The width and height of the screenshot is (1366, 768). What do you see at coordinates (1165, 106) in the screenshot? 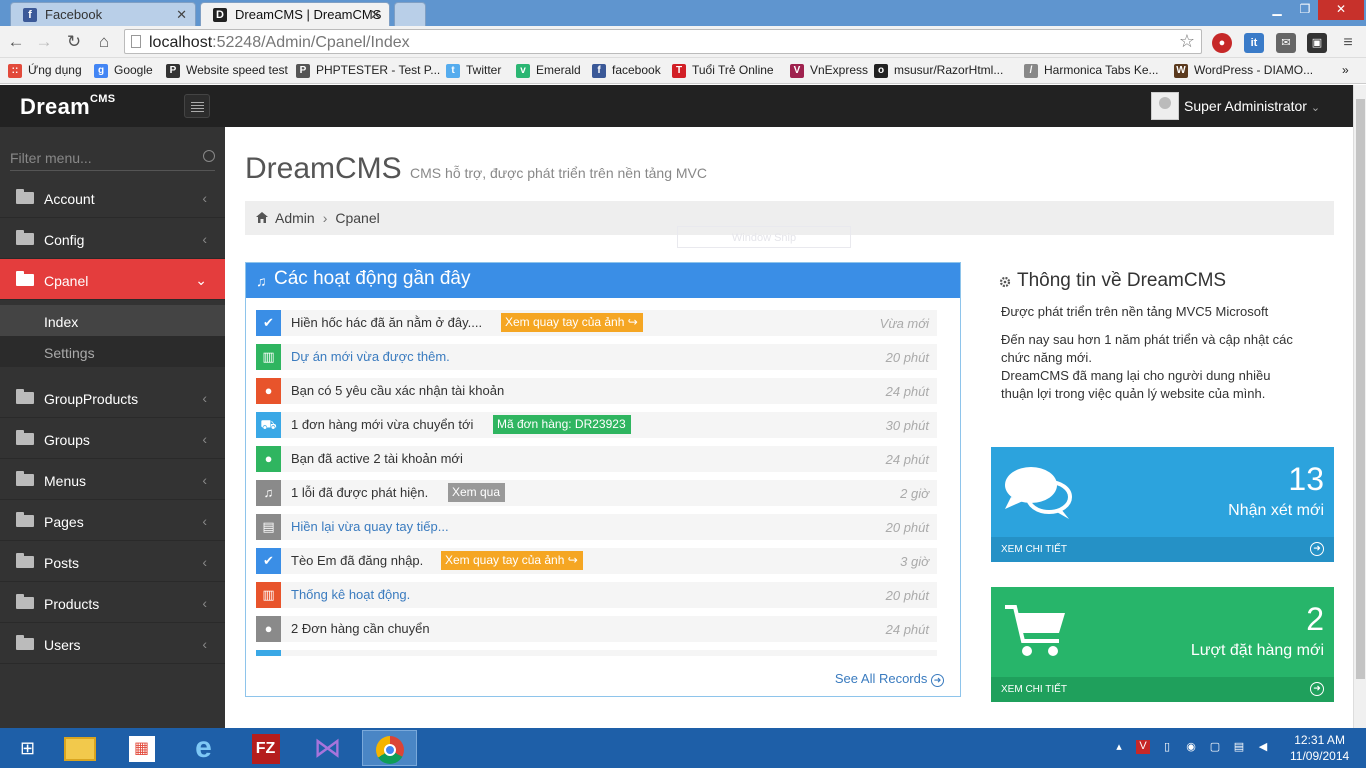
I see `avatar` at bounding box center [1165, 106].